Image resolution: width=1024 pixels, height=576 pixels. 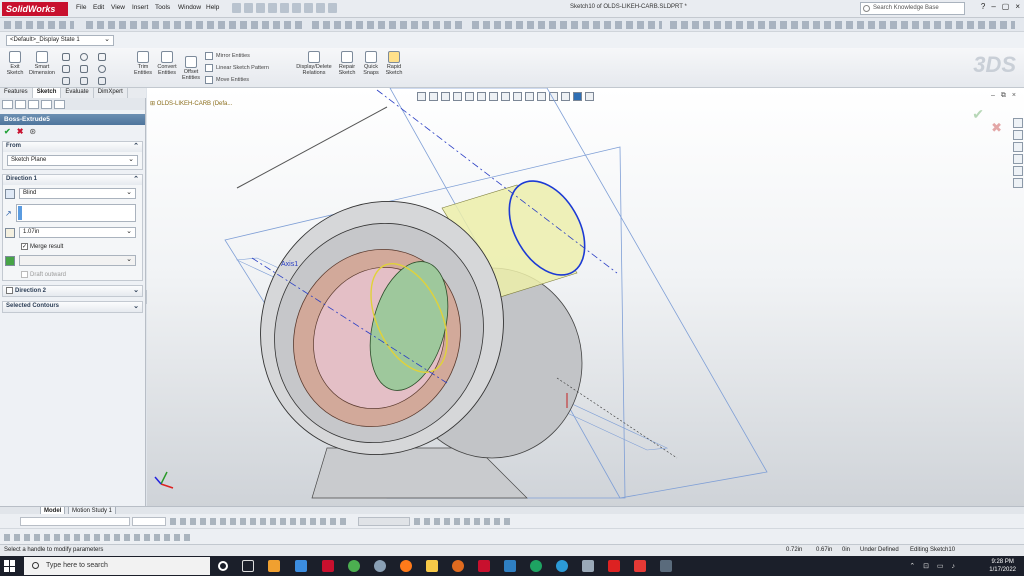 I want to click on windows-start-icon, so click(x=10, y=566).